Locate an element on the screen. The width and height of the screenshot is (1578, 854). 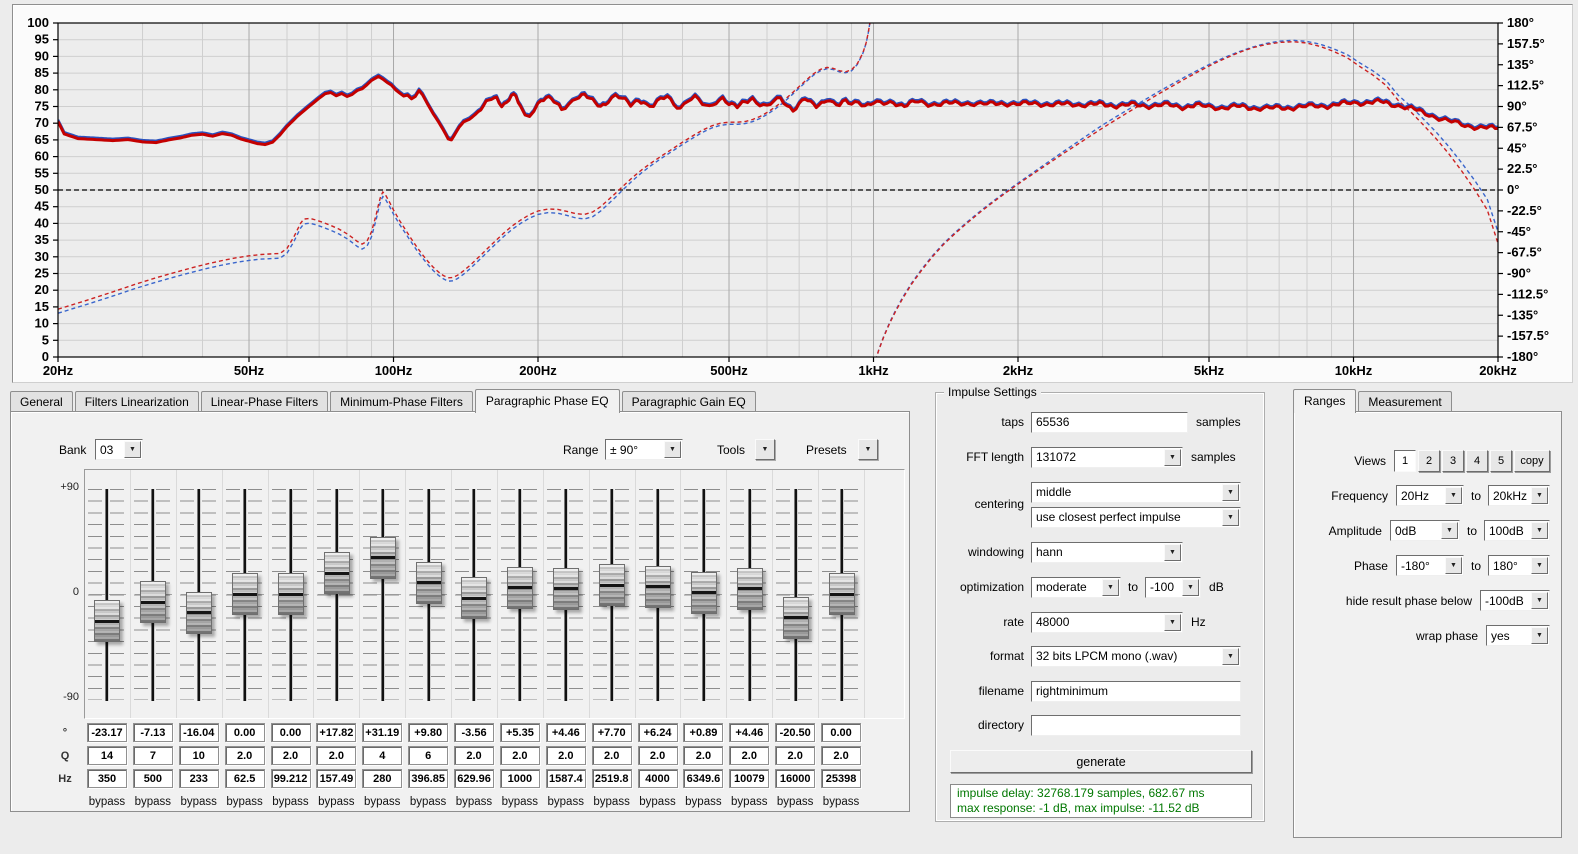
view-button-3: 3 is located at coordinates (1453, 460).